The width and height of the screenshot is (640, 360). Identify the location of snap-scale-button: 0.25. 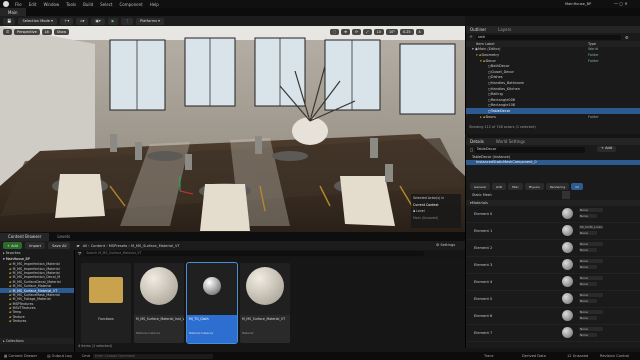
(406, 32).